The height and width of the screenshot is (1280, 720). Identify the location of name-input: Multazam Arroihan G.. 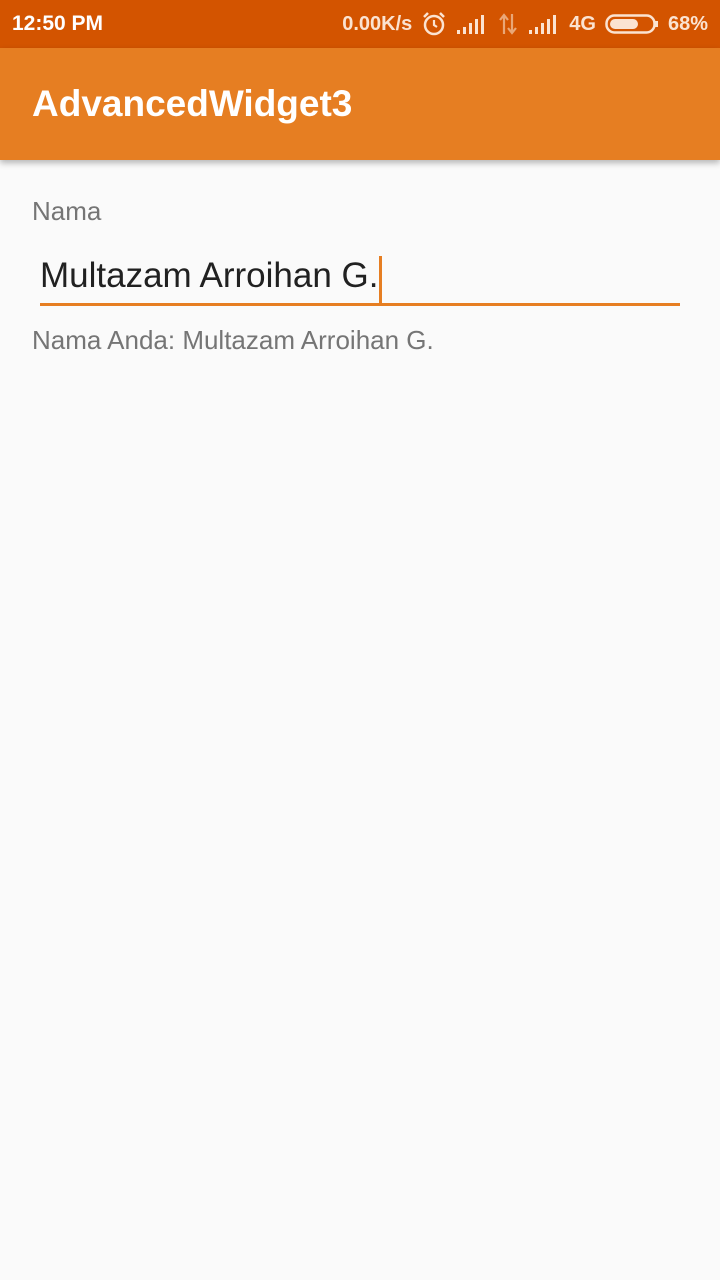
(360, 277).